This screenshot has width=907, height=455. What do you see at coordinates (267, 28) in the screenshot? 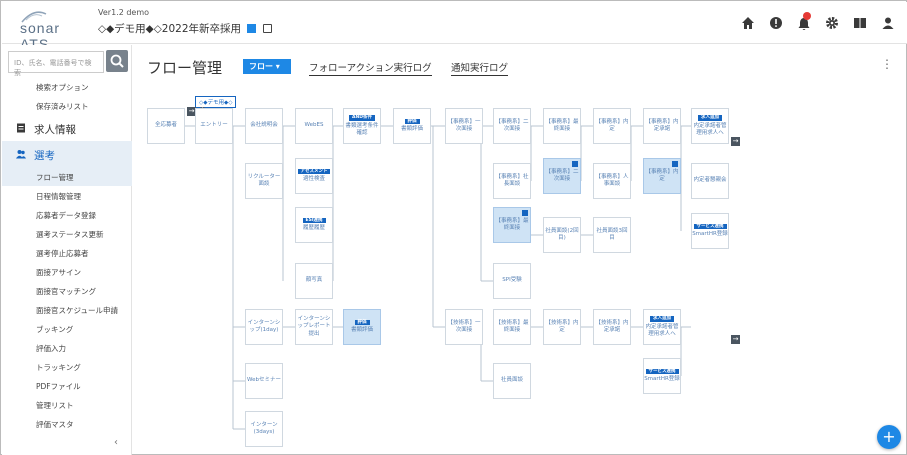
I see `clipboard-icon` at bounding box center [267, 28].